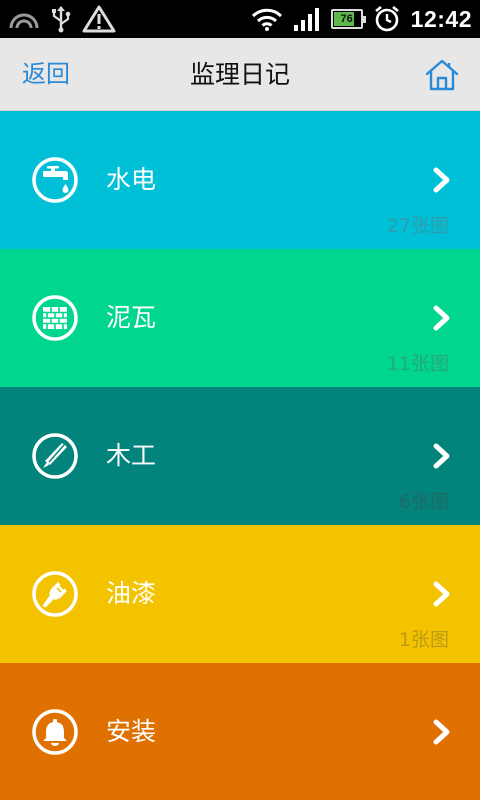 The image size is (480, 800). Describe the element at coordinates (131, 593) in the screenshot. I see `category-label: 油漆` at that location.